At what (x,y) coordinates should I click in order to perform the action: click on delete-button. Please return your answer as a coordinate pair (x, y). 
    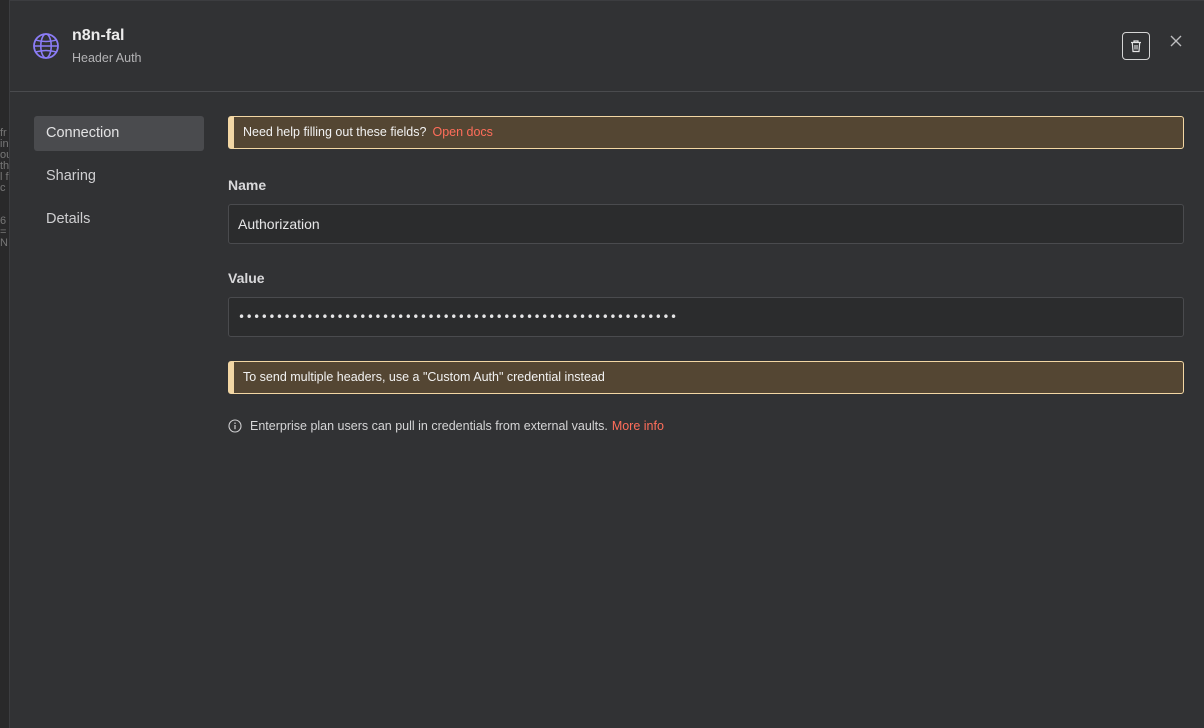
    Looking at the image, I should click on (1136, 46).